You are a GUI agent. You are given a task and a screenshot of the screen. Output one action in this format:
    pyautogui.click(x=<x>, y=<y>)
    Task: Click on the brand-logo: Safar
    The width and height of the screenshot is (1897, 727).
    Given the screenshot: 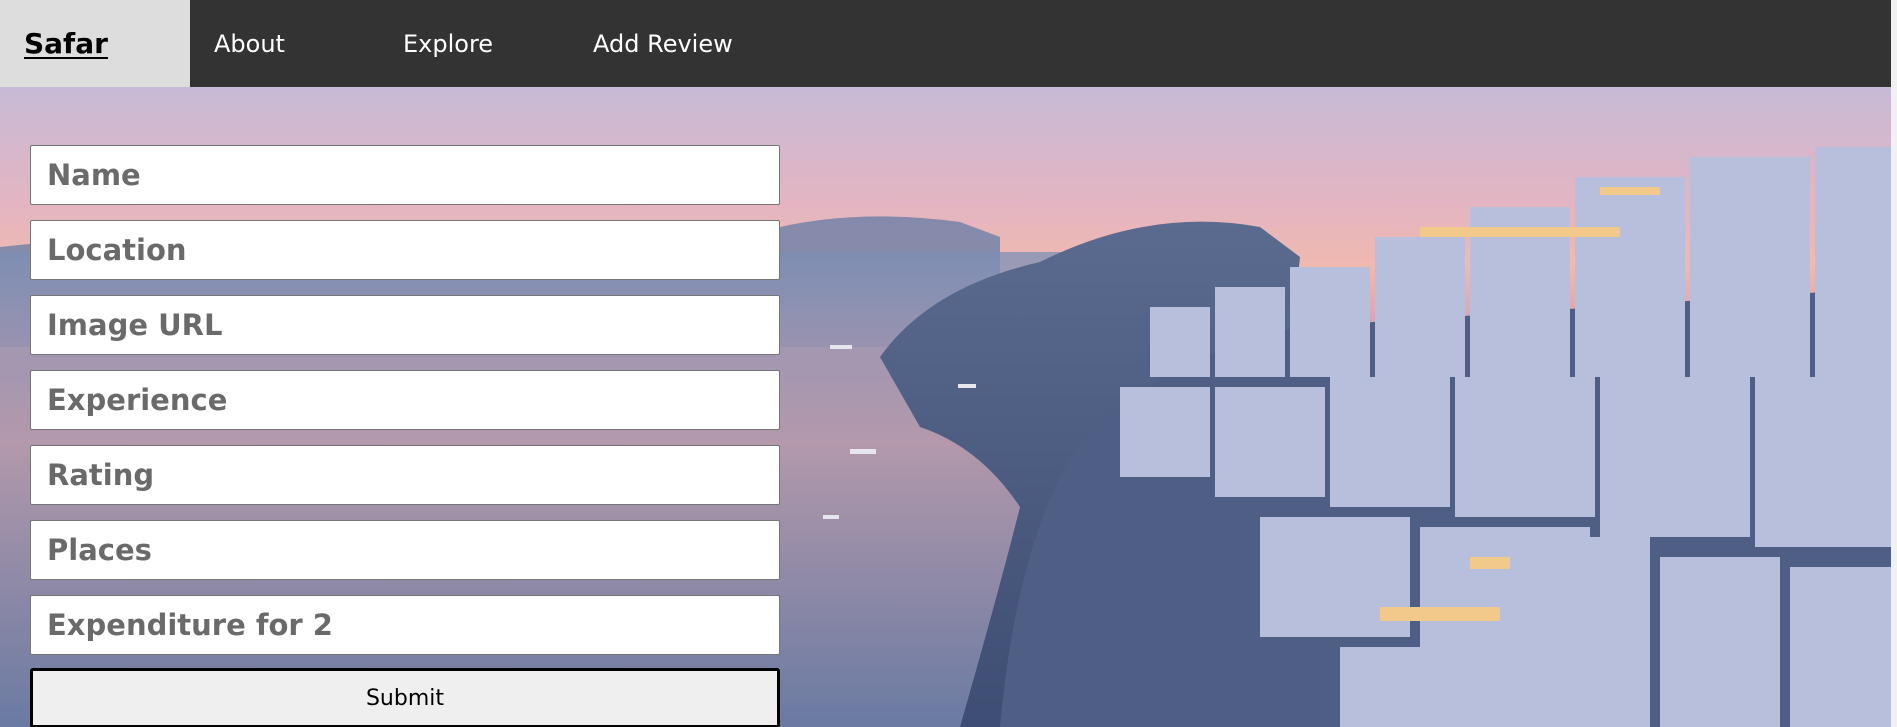 What is the action you would take?
    pyautogui.click(x=95, y=43)
    